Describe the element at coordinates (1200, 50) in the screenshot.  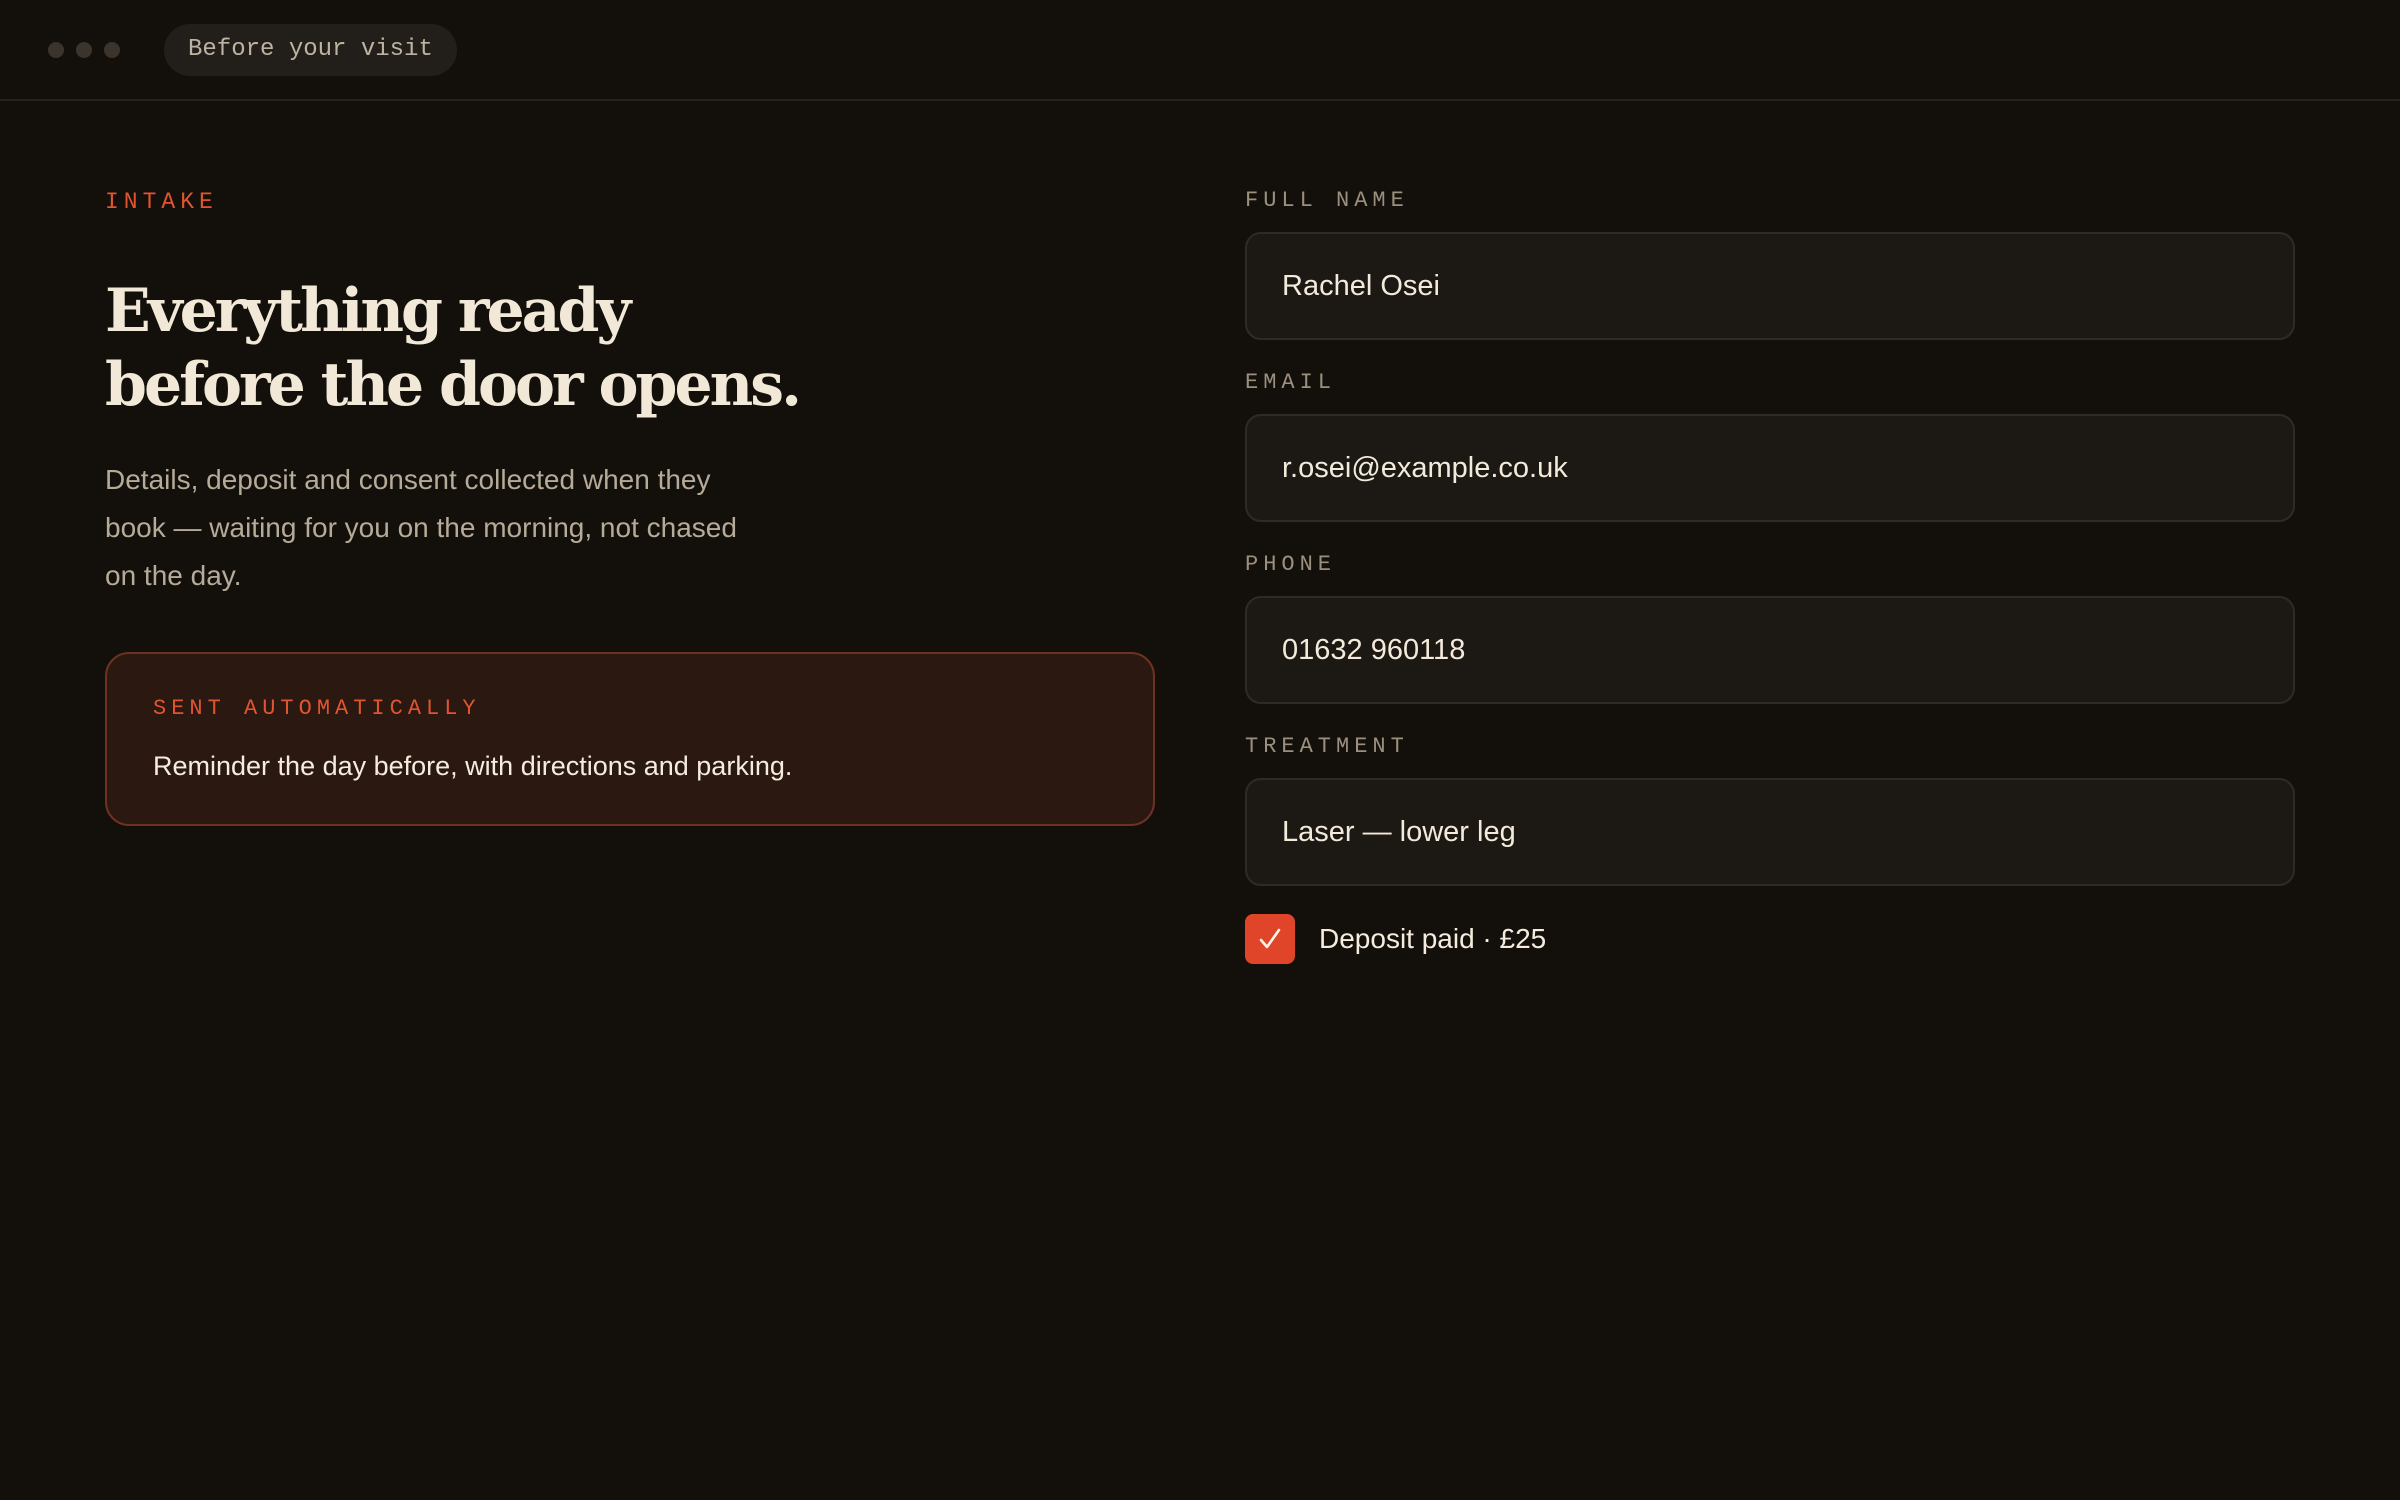
I see `window-titlebar: Before your visit` at that location.